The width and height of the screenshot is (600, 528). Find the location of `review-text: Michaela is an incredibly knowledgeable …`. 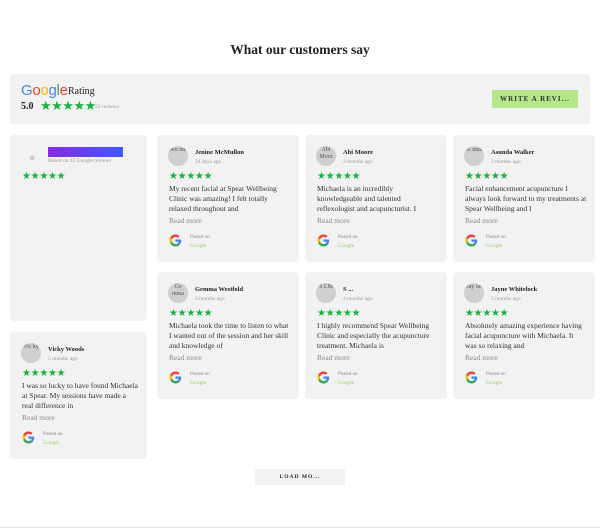

review-text: Michaela is an incredibly knowledgeable … is located at coordinates (367, 198).